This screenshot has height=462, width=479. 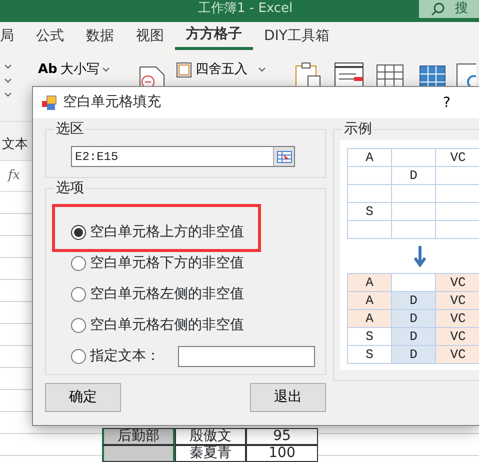 What do you see at coordinates (296, 36) in the screenshot?
I see `ribbon-tab: DIY工具箱` at bounding box center [296, 36].